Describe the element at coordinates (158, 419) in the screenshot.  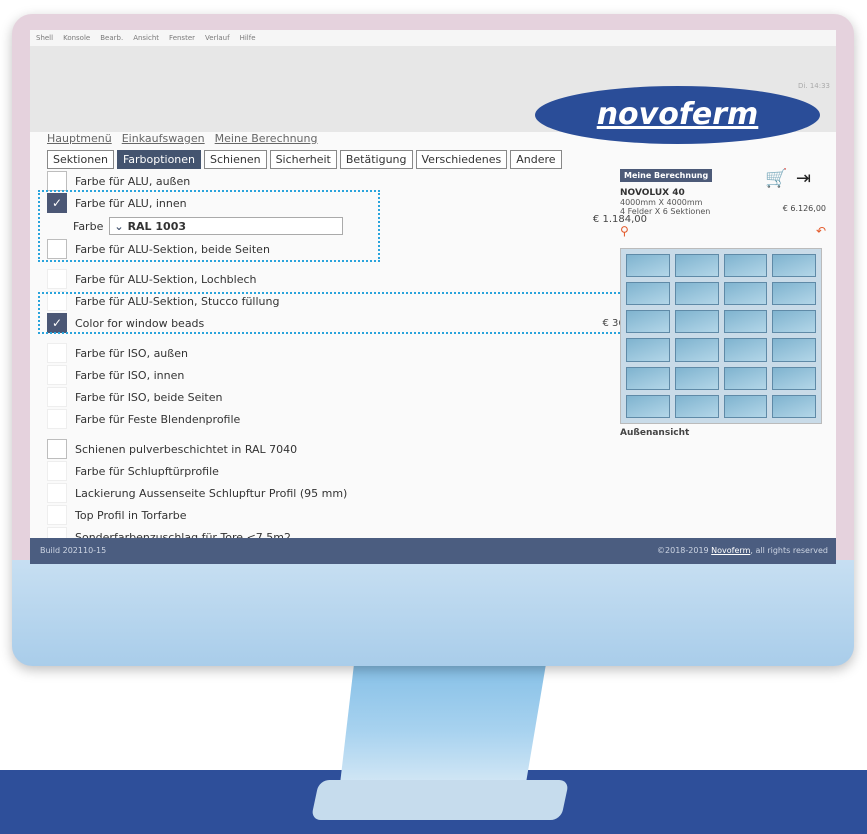
I see `option-label: Farbe für Feste Blendenprofile` at that location.